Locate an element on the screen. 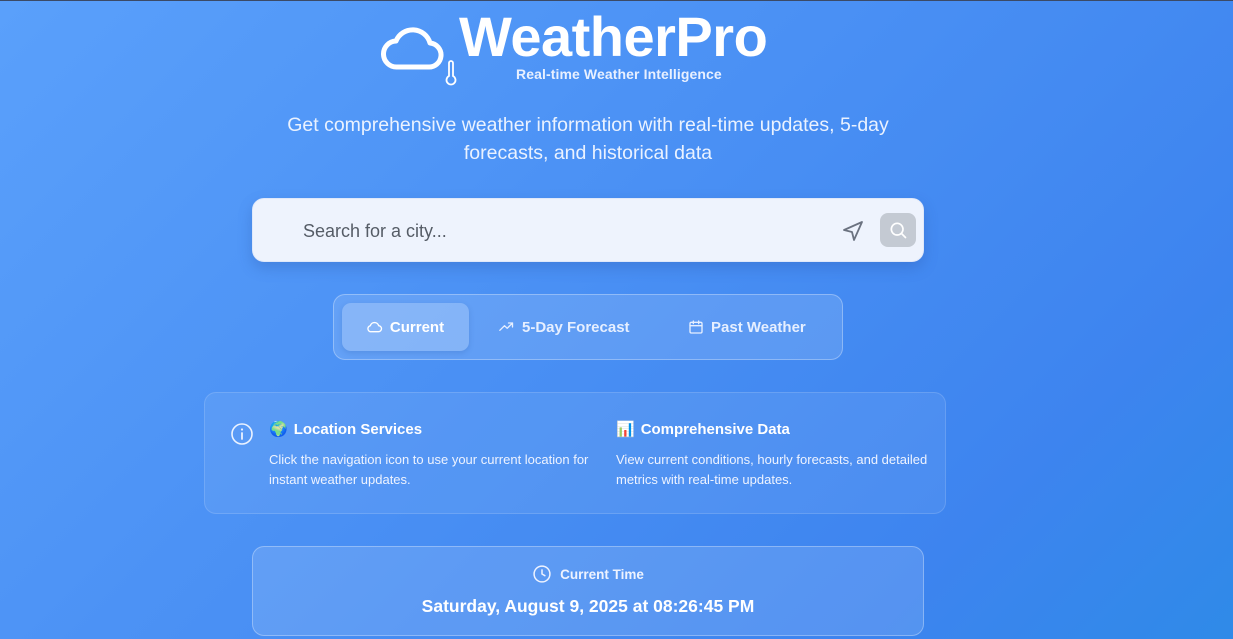 This screenshot has height=639, width=1233. tab-forecast: 5-Day Forecast is located at coordinates (568, 327).